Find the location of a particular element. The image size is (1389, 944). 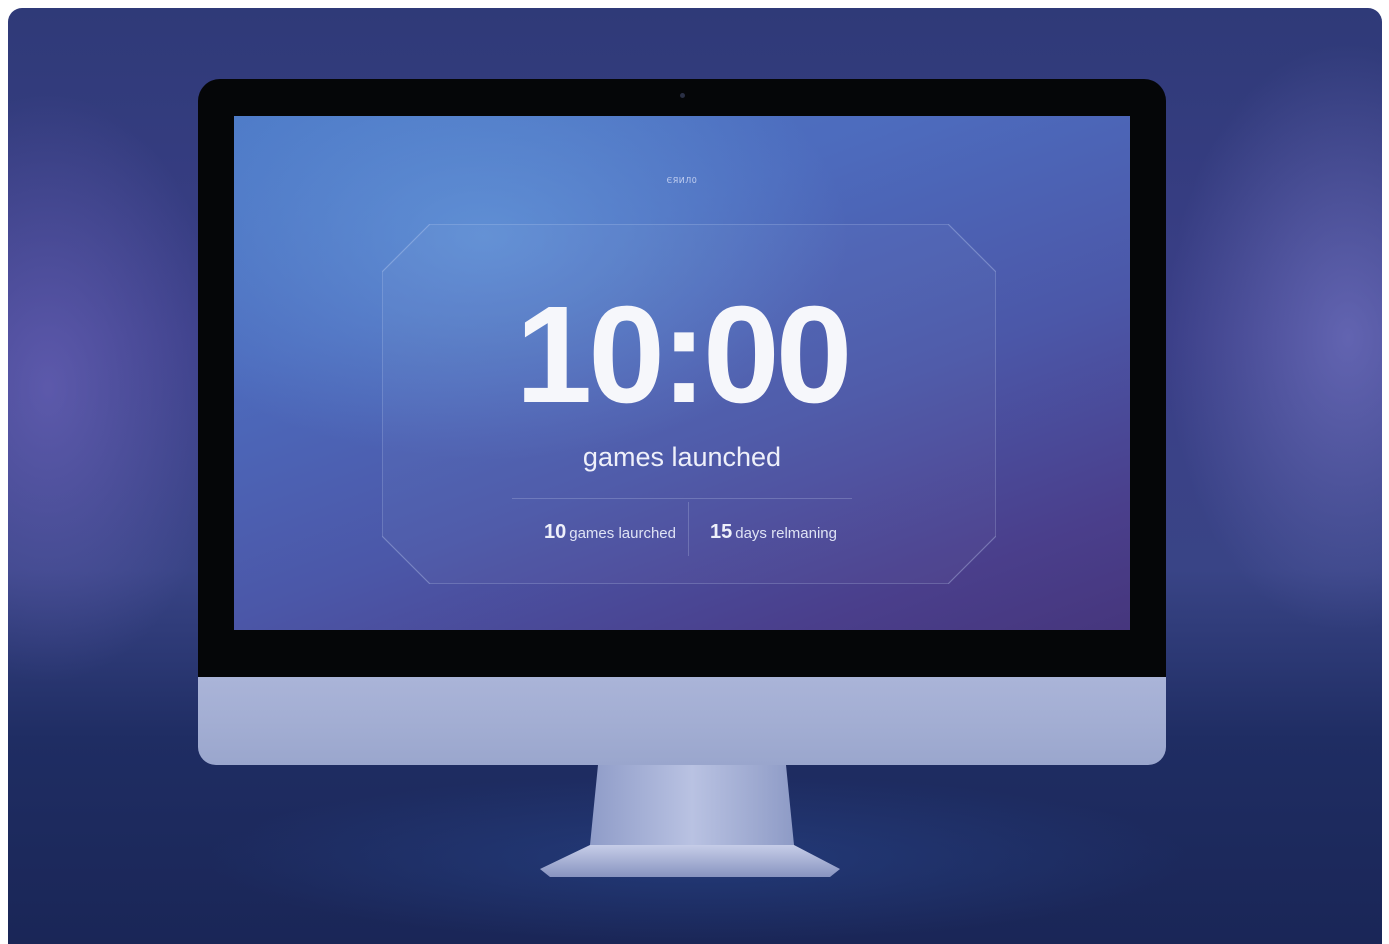

stat-days-remaining: 15 days relmaning is located at coordinates (773, 532).